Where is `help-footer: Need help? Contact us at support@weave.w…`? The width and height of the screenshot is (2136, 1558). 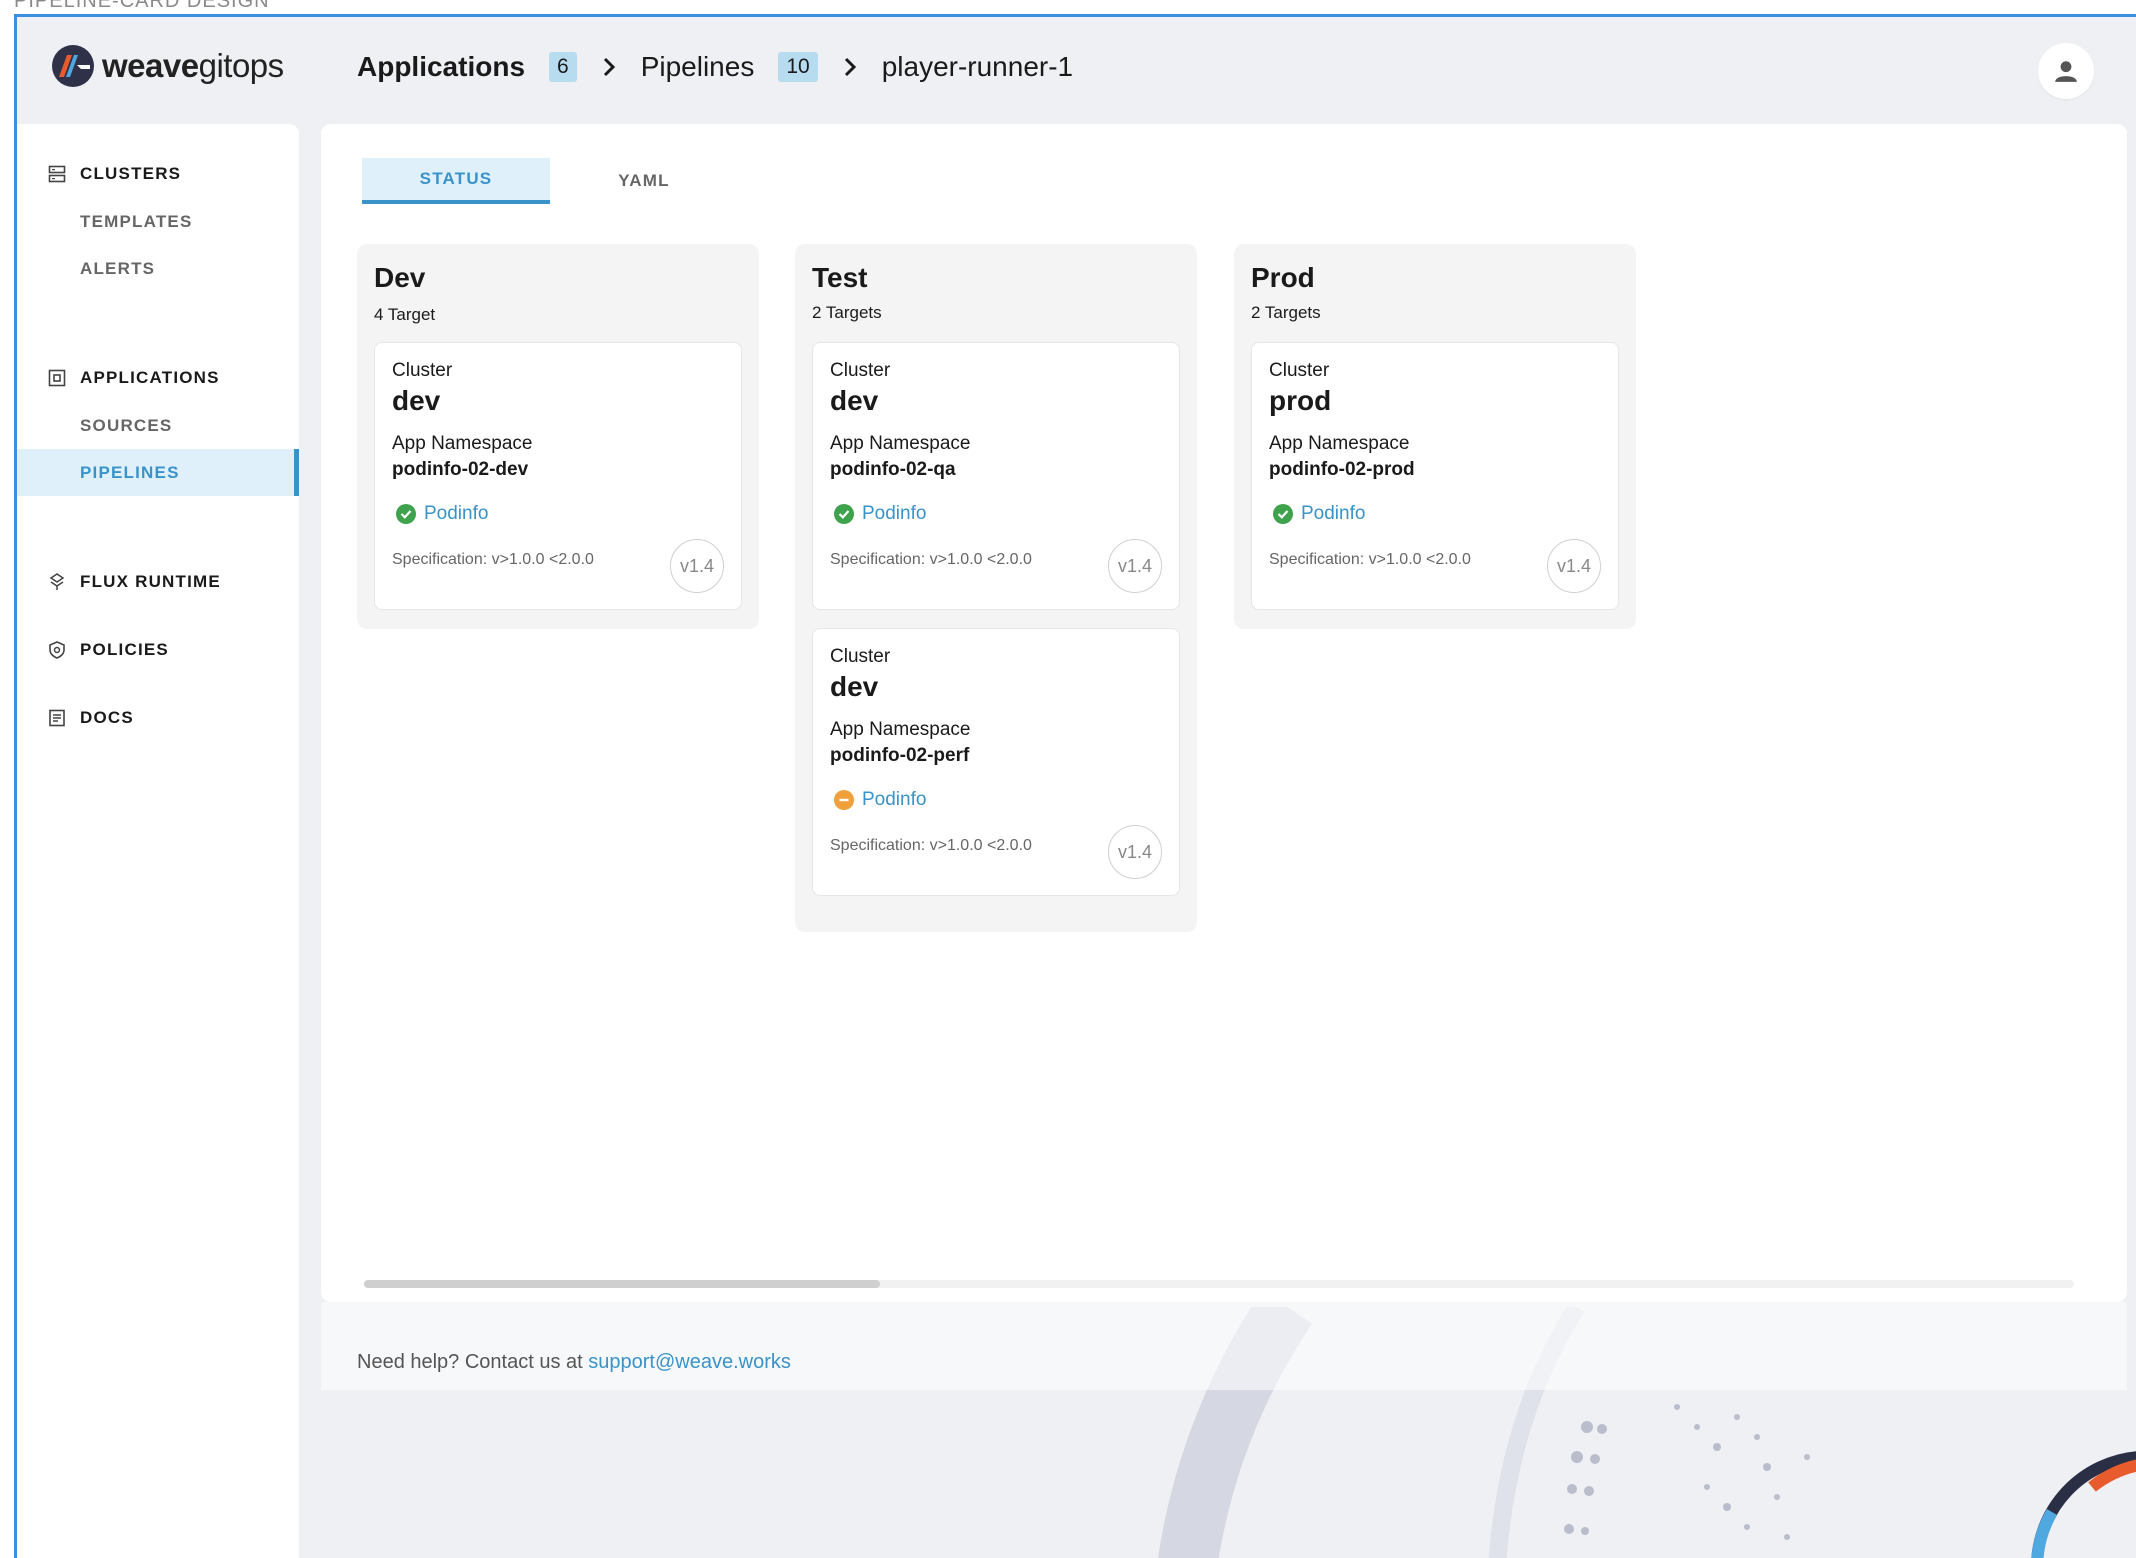
help-footer: Need help? Contact us at support@weave.w… is located at coordinates (574, 1362).